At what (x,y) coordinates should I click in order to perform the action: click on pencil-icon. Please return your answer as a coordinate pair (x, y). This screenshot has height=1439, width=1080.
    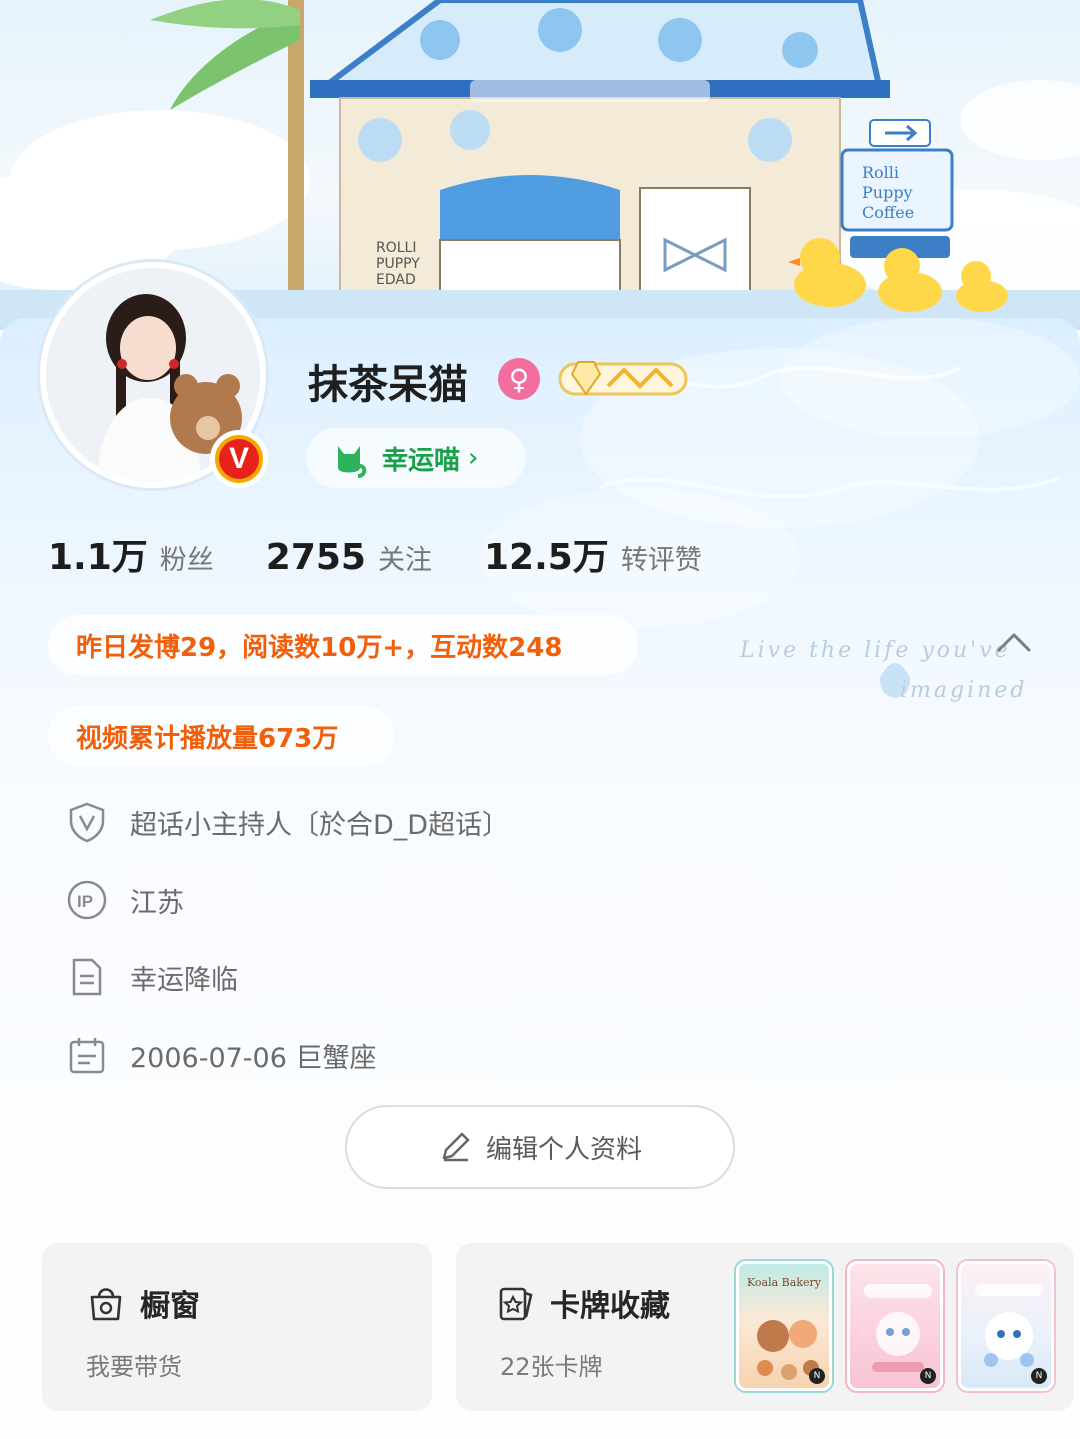
    Looking at the image, I should click on (456, 1147).